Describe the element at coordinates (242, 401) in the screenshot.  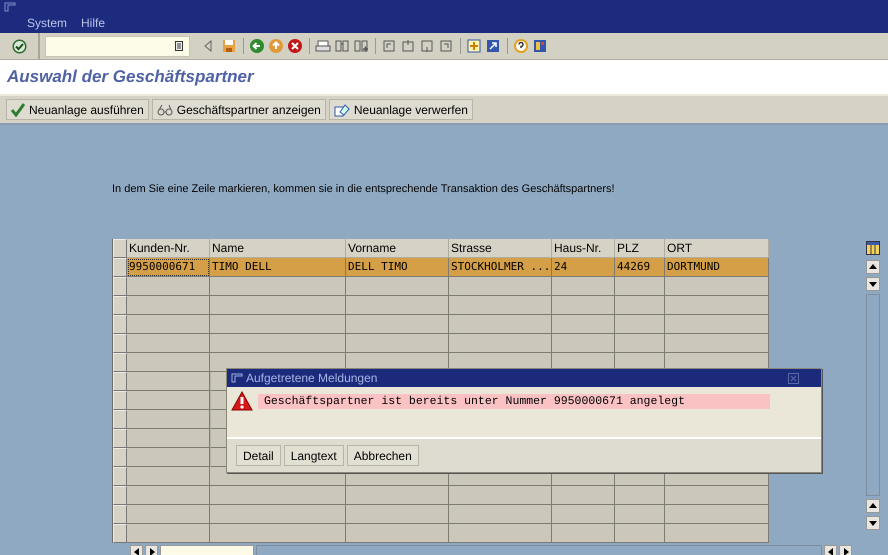
I see `warning-icon` at that location.